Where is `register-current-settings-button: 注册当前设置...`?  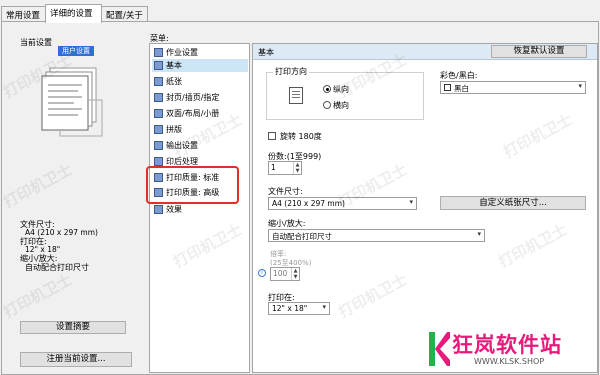 register-current-settings-button: 注册当前设置... is located at coordinates (76, 359).